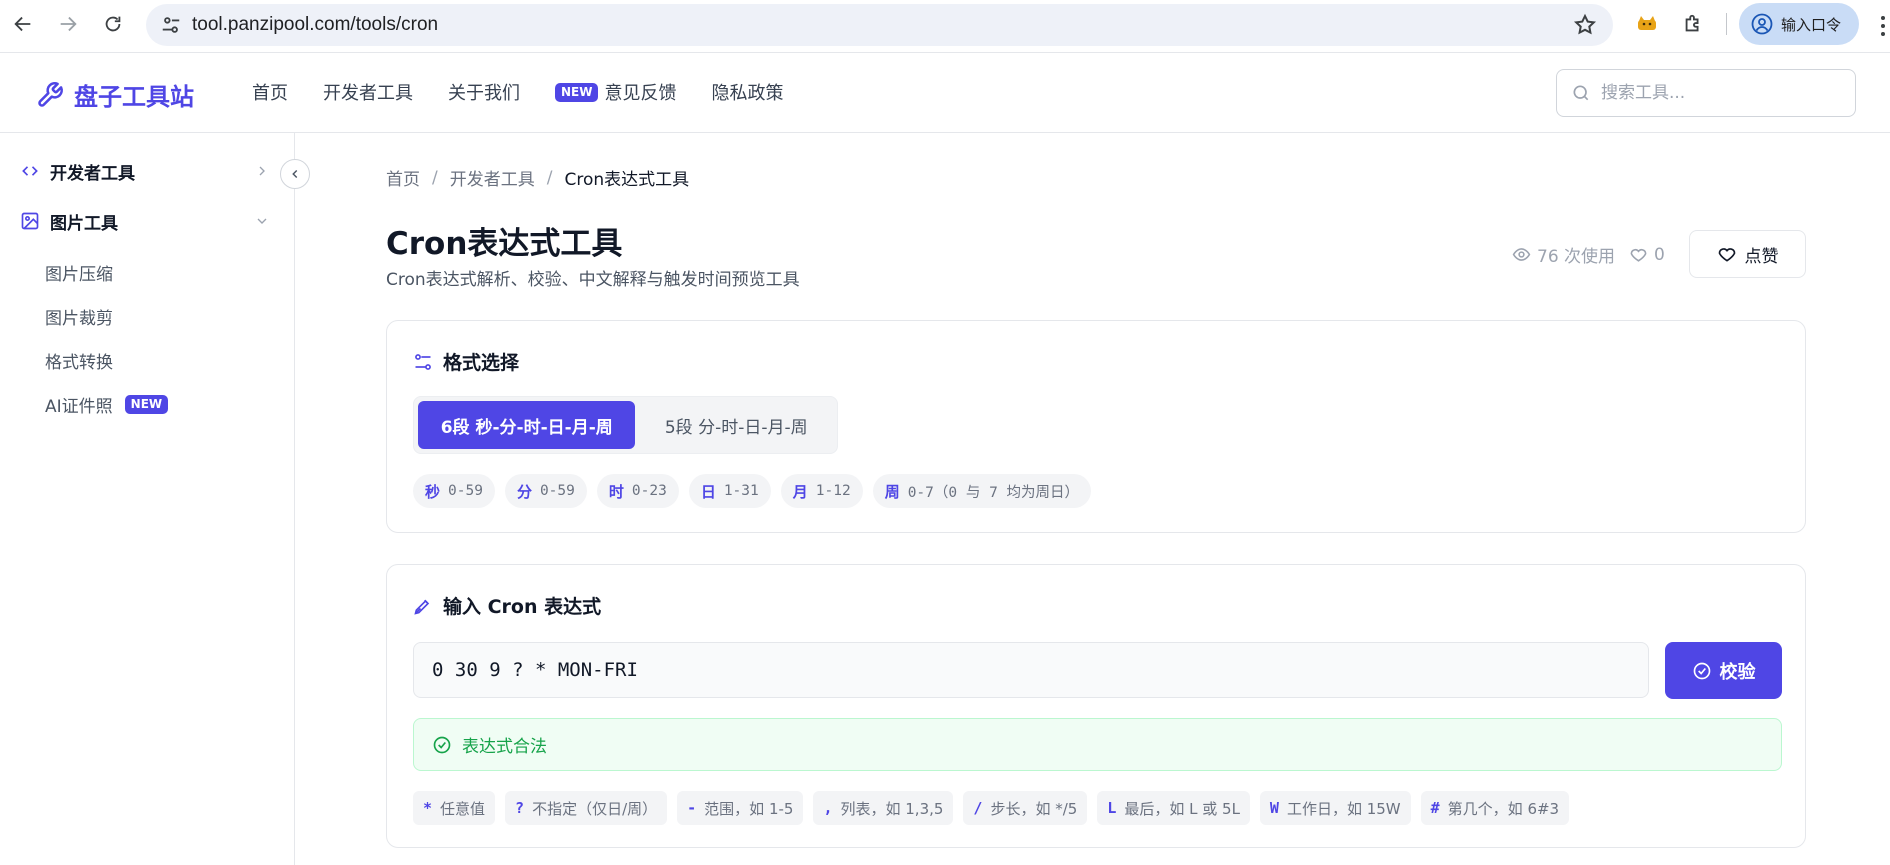  Describe the element at coordinates (134, 97) in the screenshot. I see `logo-text: 盘子工具站` at that location.